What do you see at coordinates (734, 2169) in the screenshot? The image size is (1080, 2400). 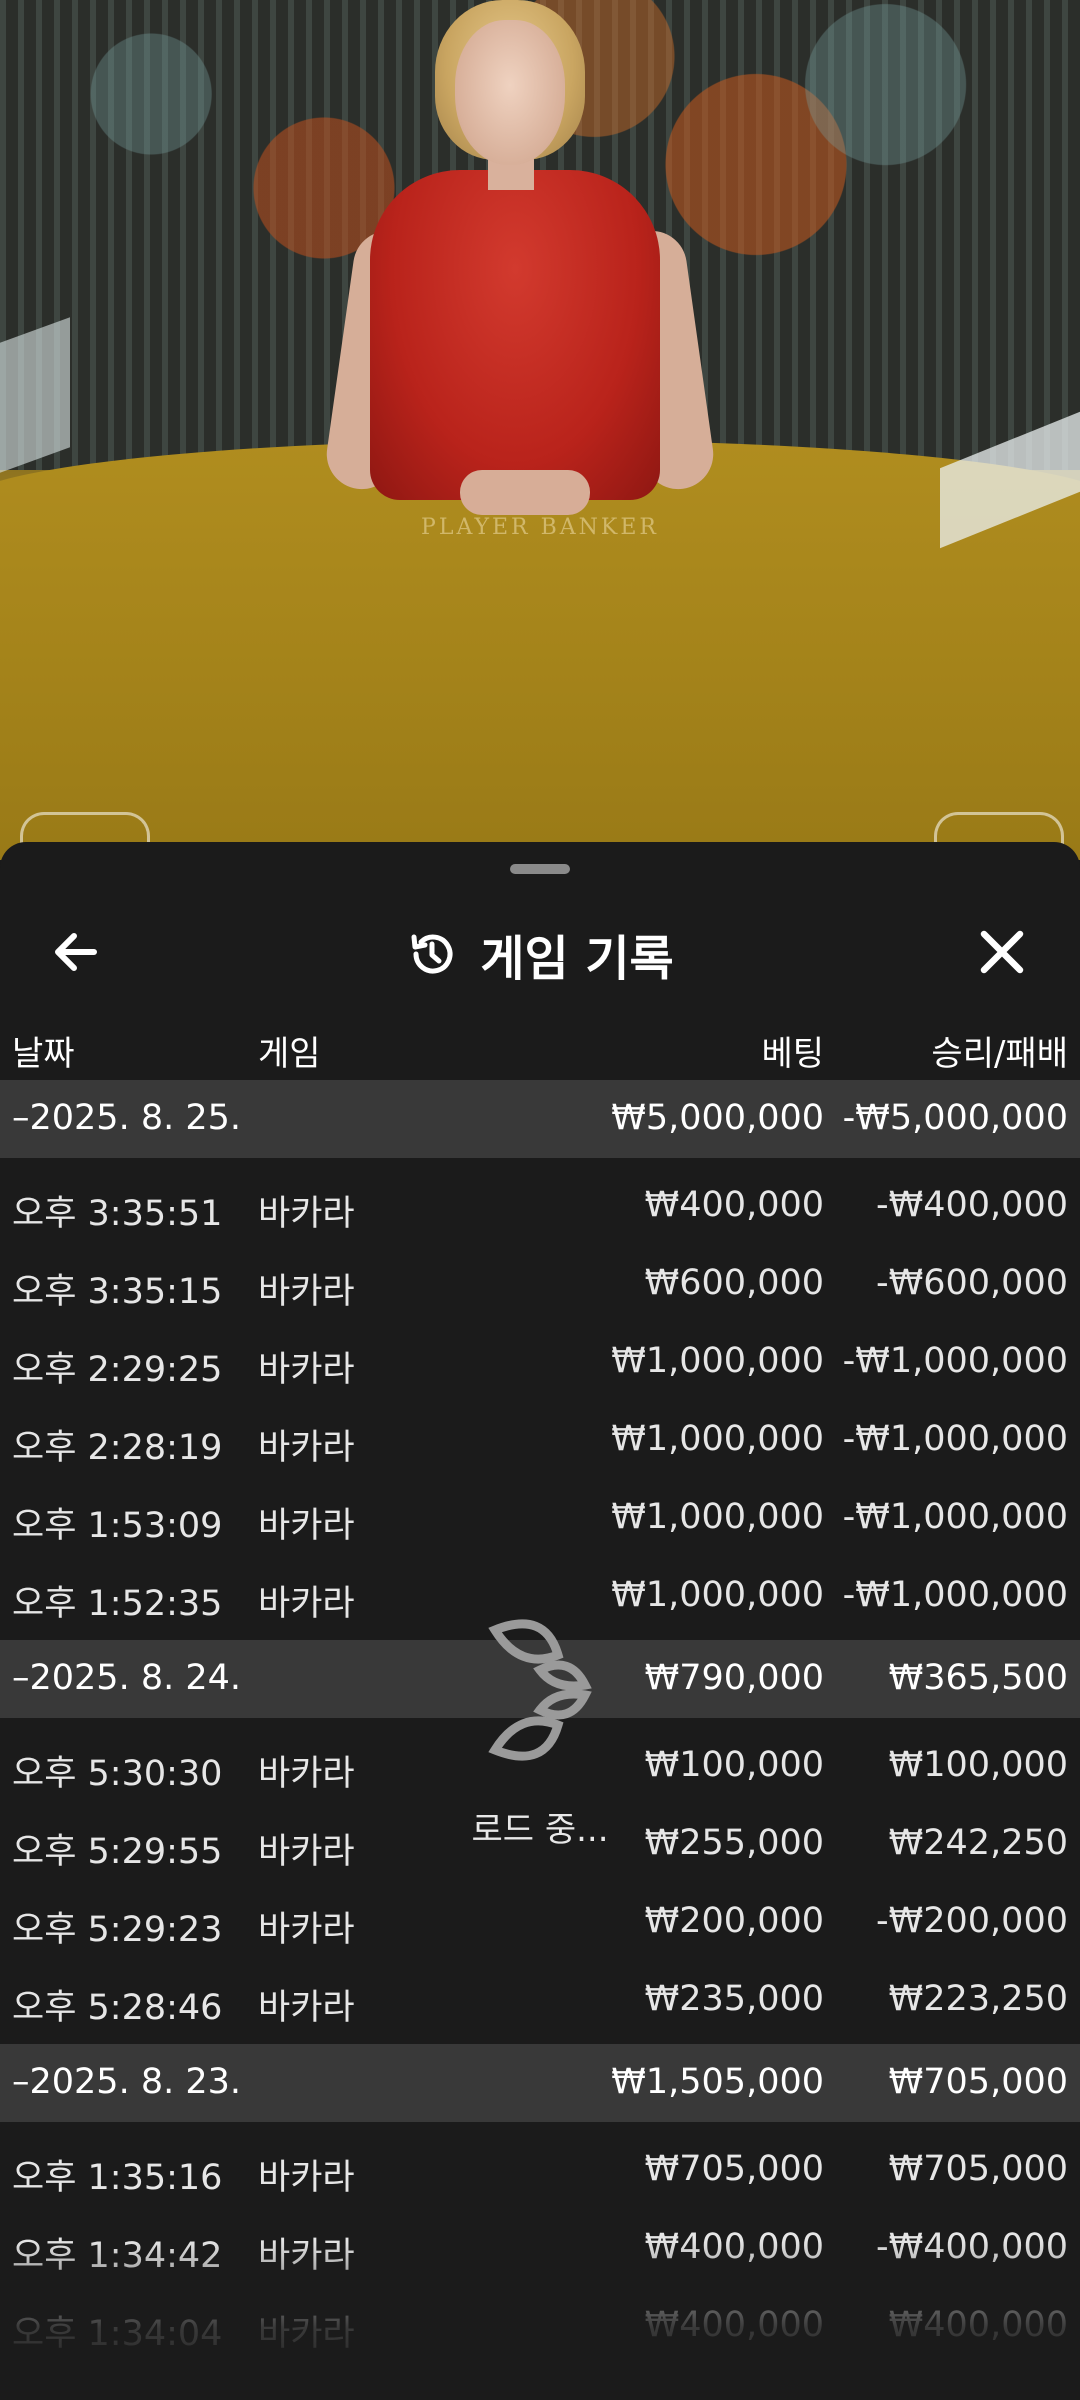 I see `row-bet: ₩705,000` at bounding box center [734, 2169].